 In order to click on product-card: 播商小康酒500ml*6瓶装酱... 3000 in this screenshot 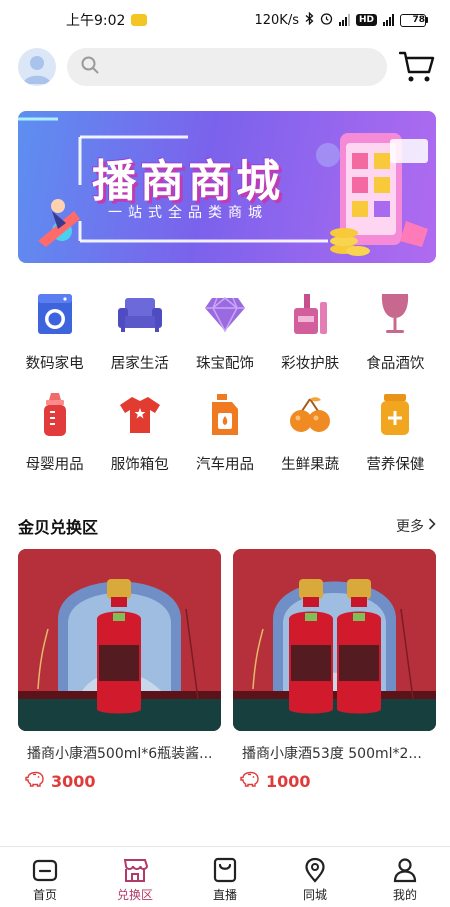, I will do `click(119, 670)`.